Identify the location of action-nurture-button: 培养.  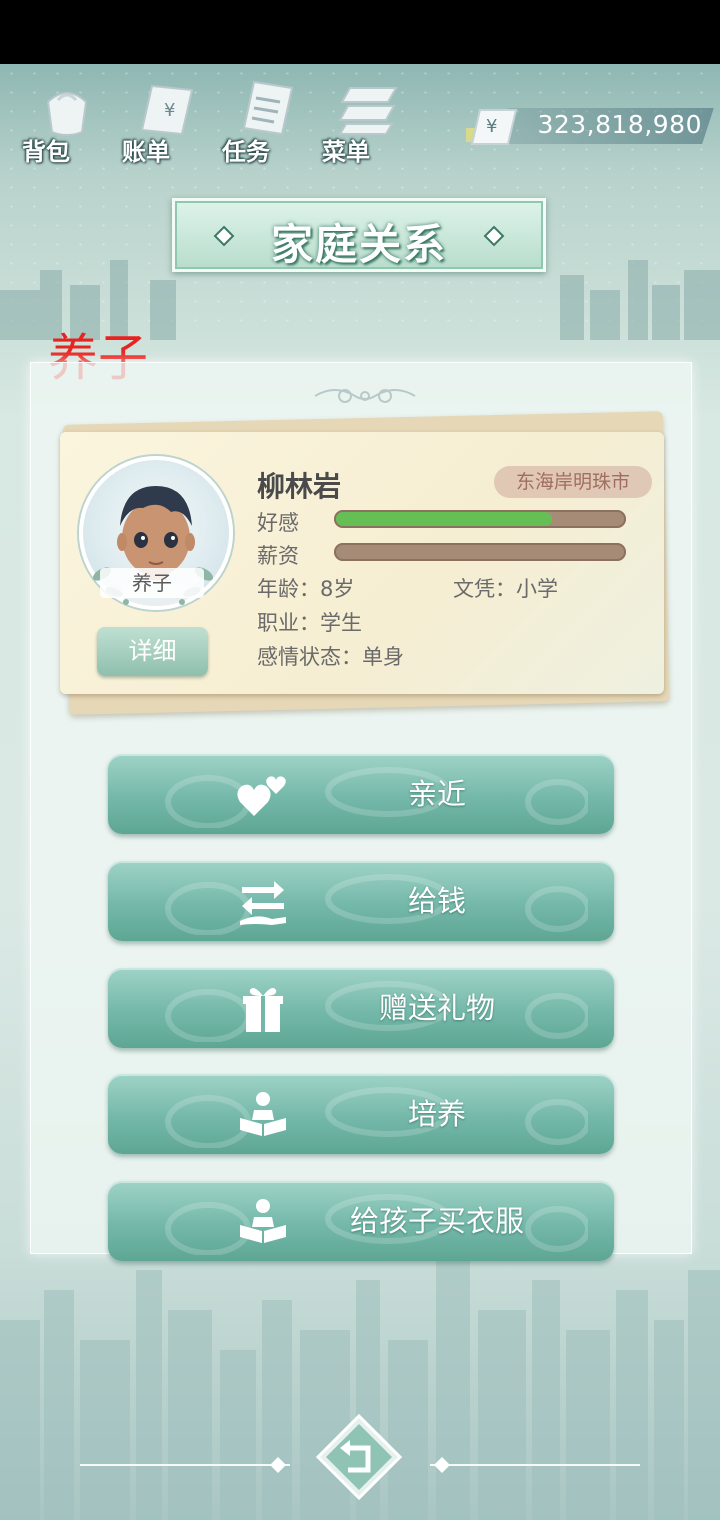
(361, 1114).